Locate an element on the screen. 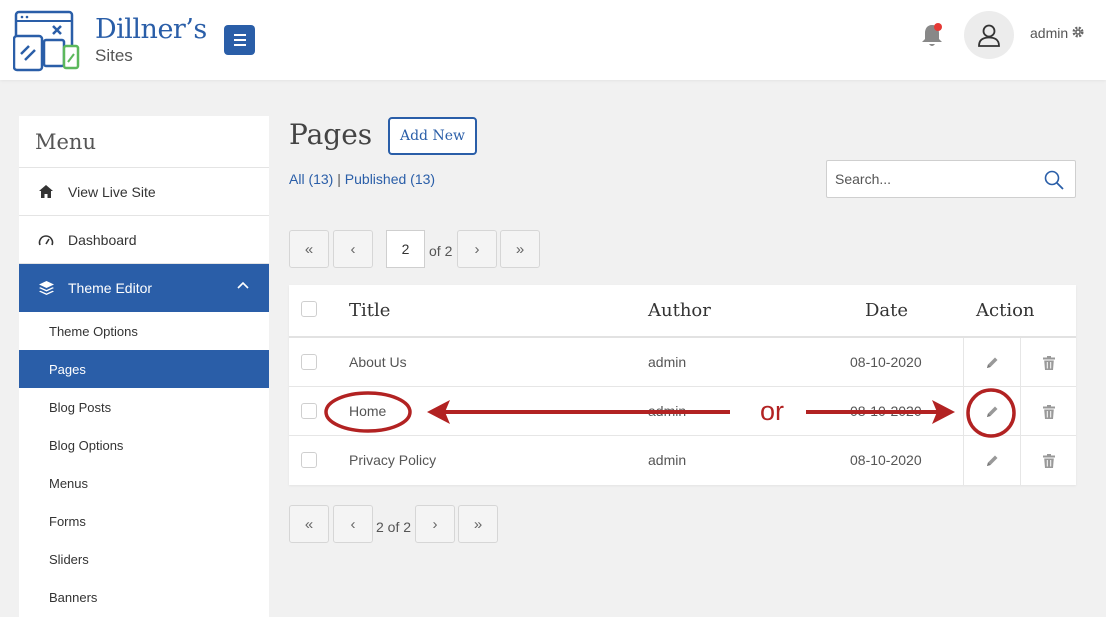  menu-title: Menu is located at coordinates (144, 142).